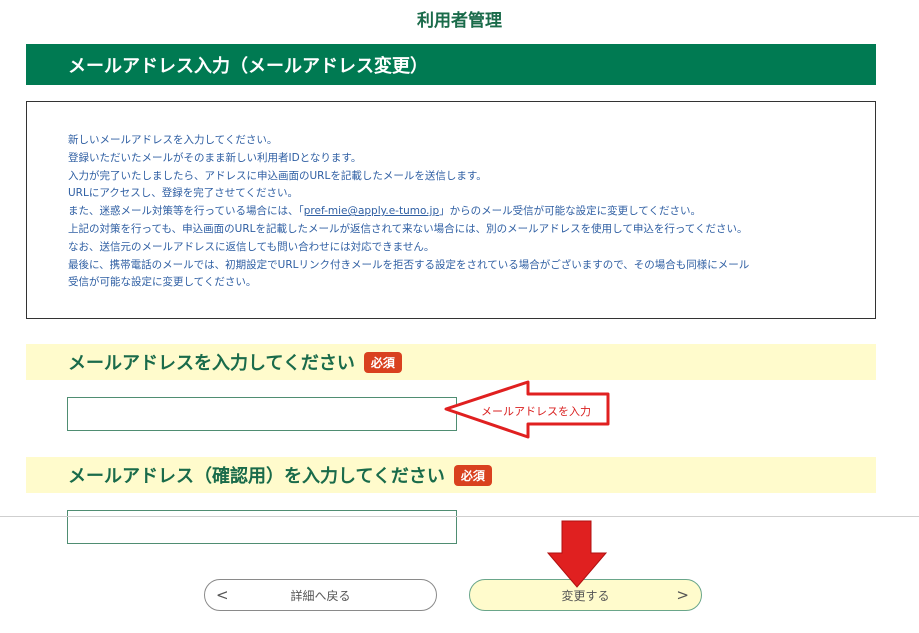 The image size is (919, 633). Describe the element at coordinates (577, 554) in the screenshot. I see `down-arrow-annotation-icon` at that location.